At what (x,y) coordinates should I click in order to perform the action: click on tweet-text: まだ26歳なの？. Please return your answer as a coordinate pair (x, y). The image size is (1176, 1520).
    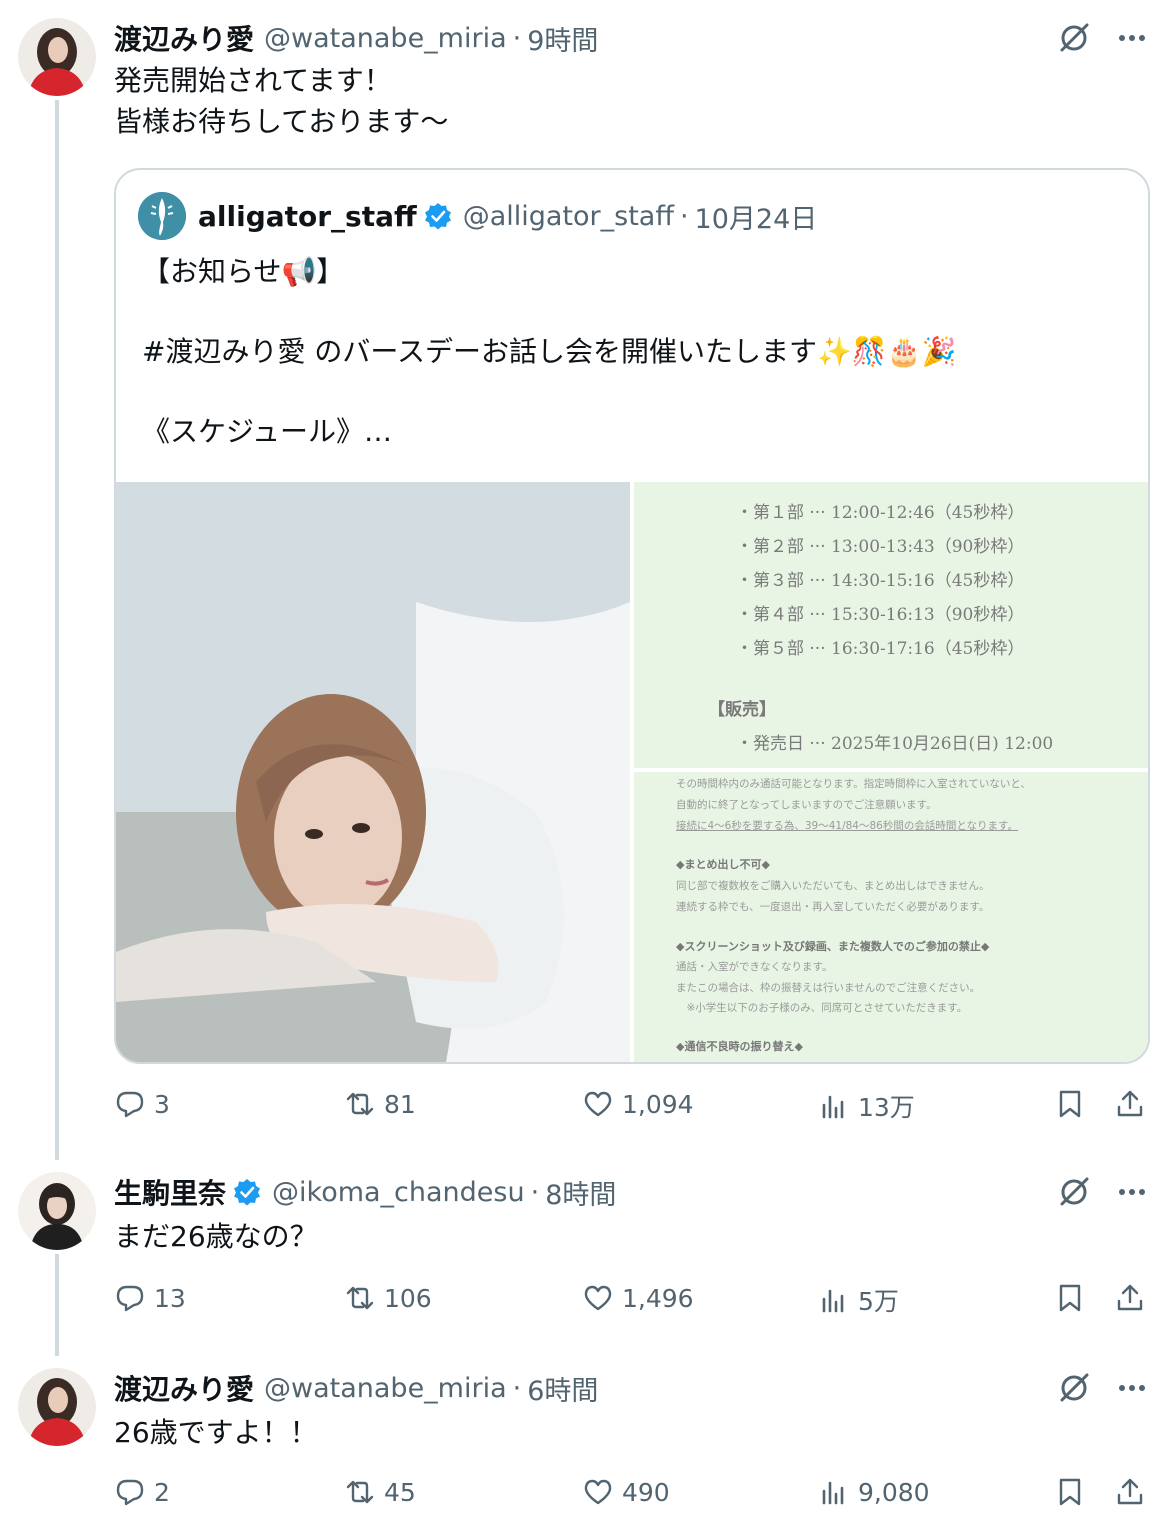
    Looking at the image, I should click on (216, 1236).